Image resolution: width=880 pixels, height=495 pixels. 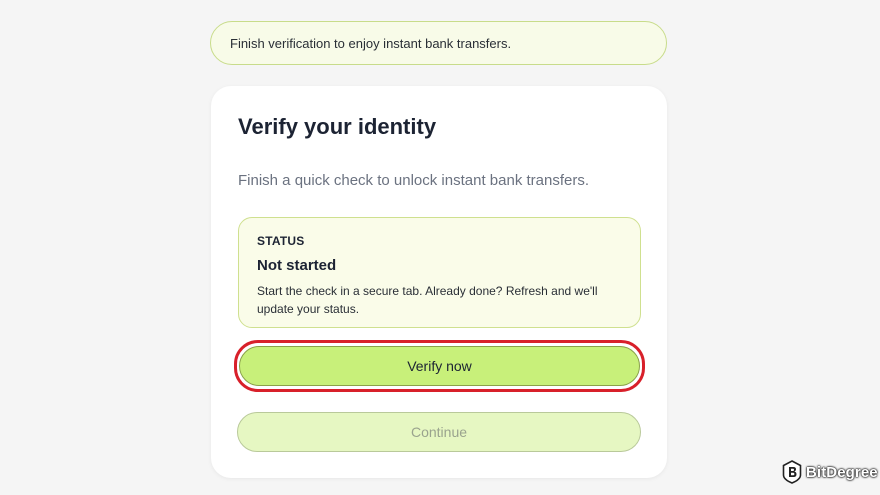 I want to click on bitdegree-logo-icon, so click(x=792, y=472).